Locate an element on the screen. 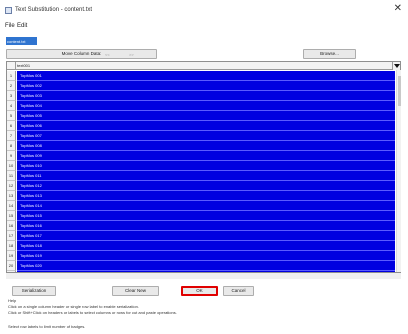 Image resolution: width=408 pixels, height=334 pixels. column-dropdown is located at coordinates (396, 66).